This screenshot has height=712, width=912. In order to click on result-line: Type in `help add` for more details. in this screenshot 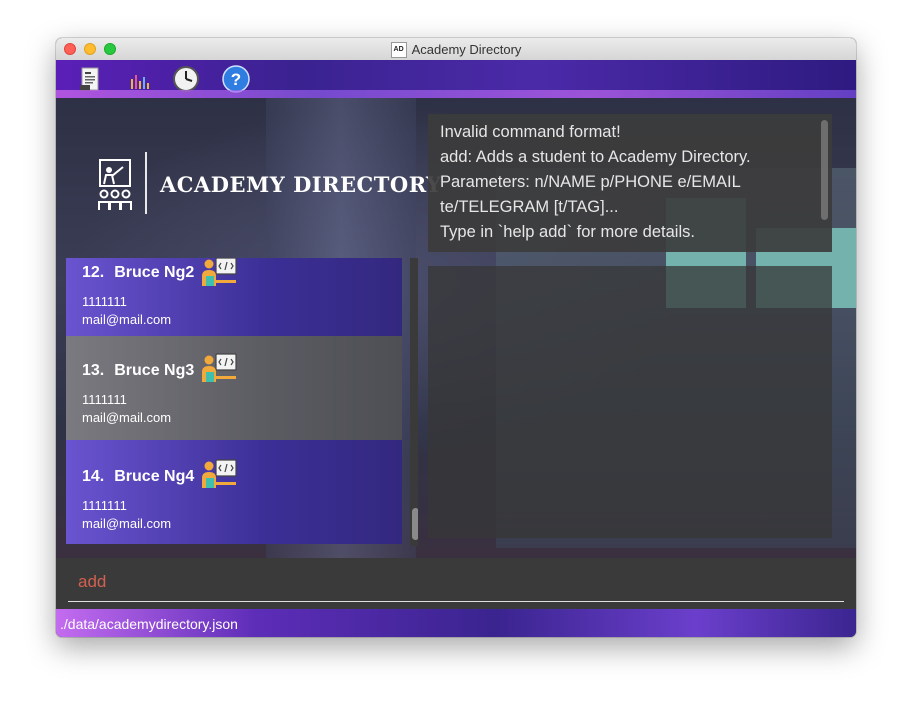, I will do `click(567, 232)`.